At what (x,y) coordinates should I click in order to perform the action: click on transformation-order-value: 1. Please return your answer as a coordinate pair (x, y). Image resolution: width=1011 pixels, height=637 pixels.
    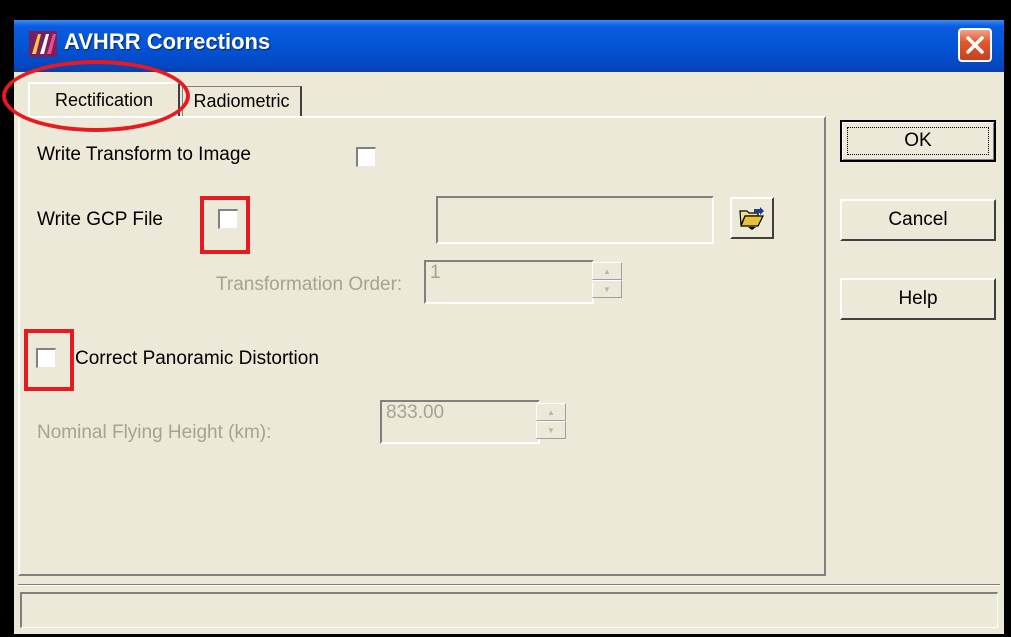
    Looking at the image, I should click on (435, 272).